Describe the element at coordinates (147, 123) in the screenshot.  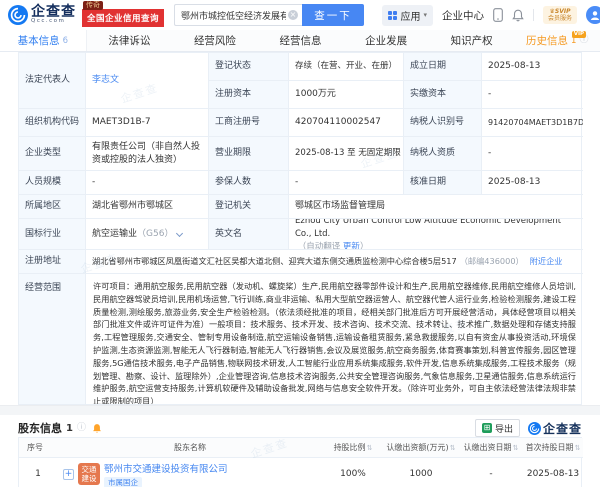
I see `org-code-value: MAET3D1B-7` at that location.